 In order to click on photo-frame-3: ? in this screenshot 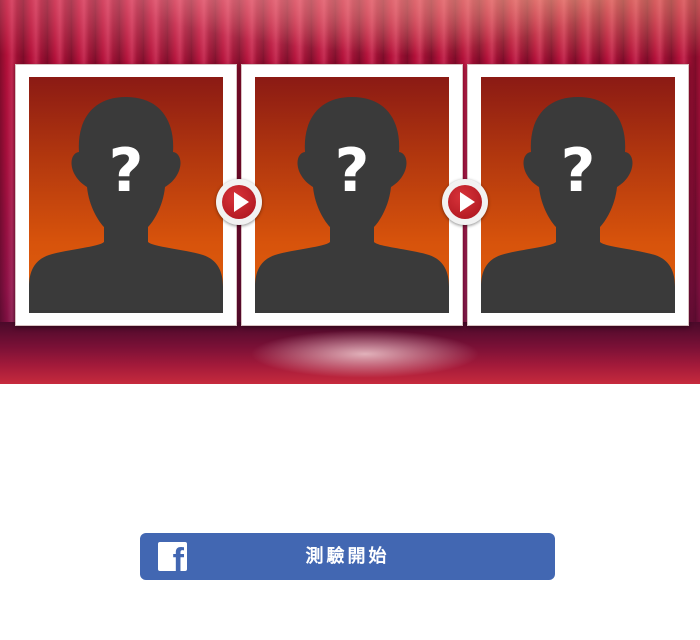, I will do `click(578, 195)`.